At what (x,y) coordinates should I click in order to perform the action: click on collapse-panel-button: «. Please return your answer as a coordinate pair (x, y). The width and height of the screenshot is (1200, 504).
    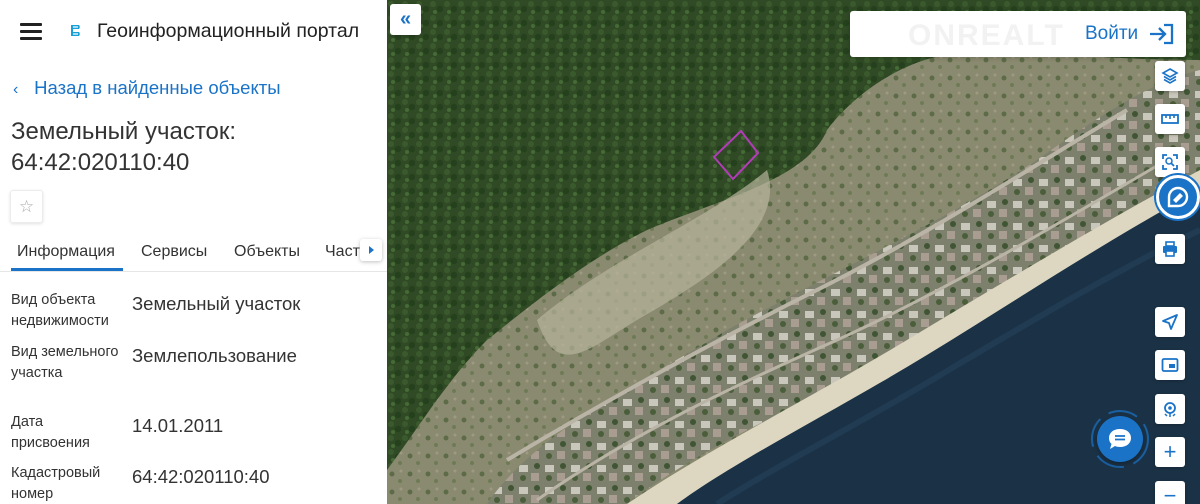
    Looking at the image, I should click on (405, 19).